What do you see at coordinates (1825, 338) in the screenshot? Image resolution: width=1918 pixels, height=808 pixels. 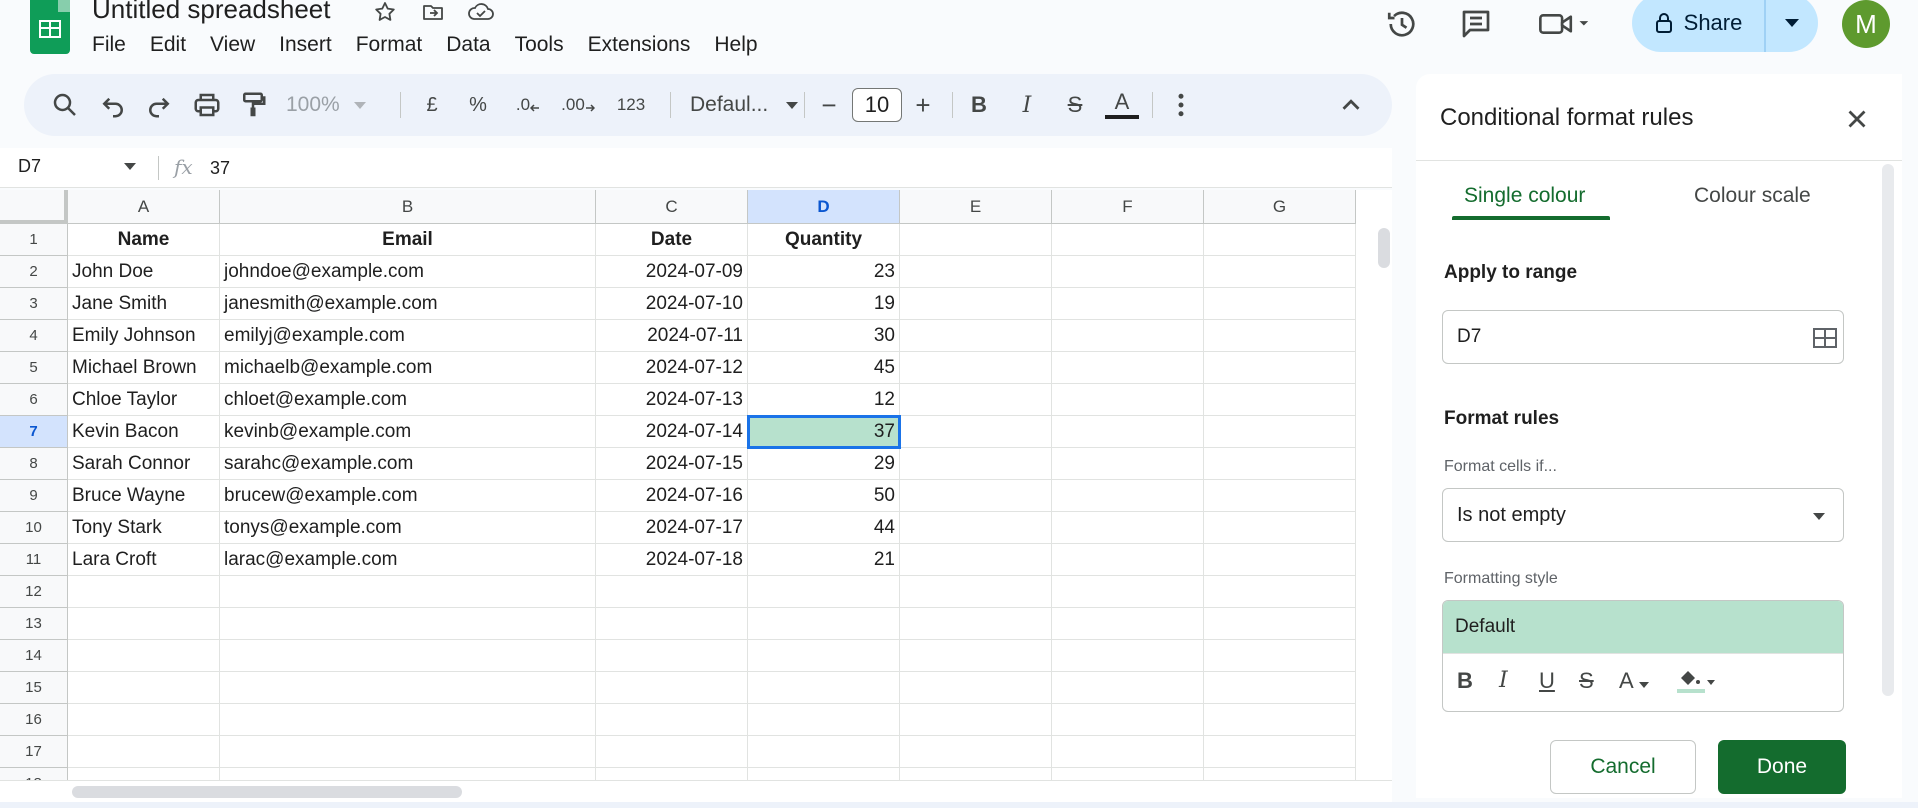 I see `select-range-icon` at bounding box center [1825, 338].